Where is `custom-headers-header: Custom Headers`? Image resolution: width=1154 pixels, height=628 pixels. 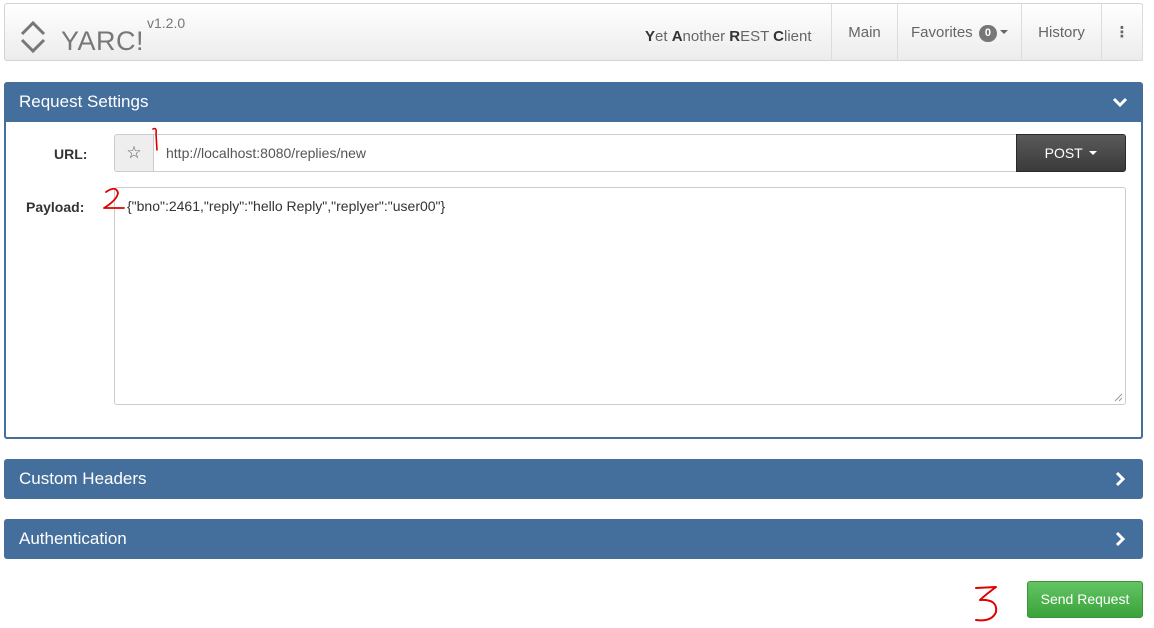
custom-headers-header: Custom Headers is located at coordinates (573, 479).